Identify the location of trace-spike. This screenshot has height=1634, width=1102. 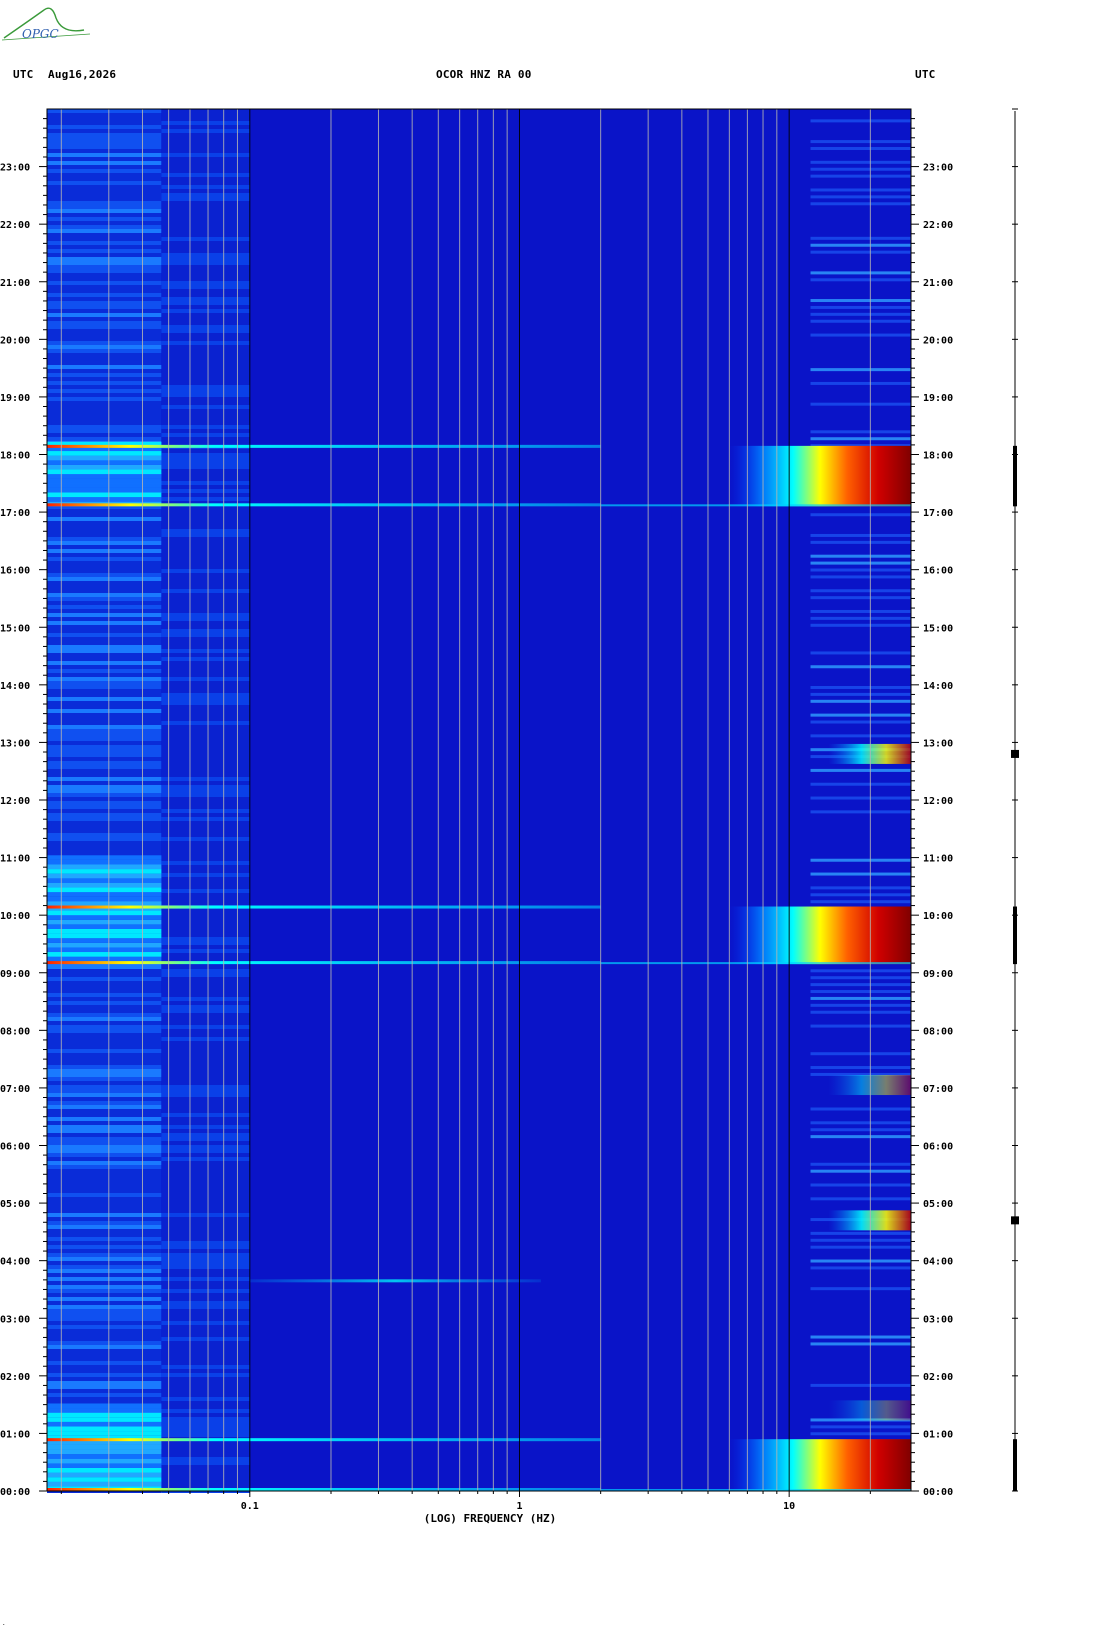
(1015, 1220).